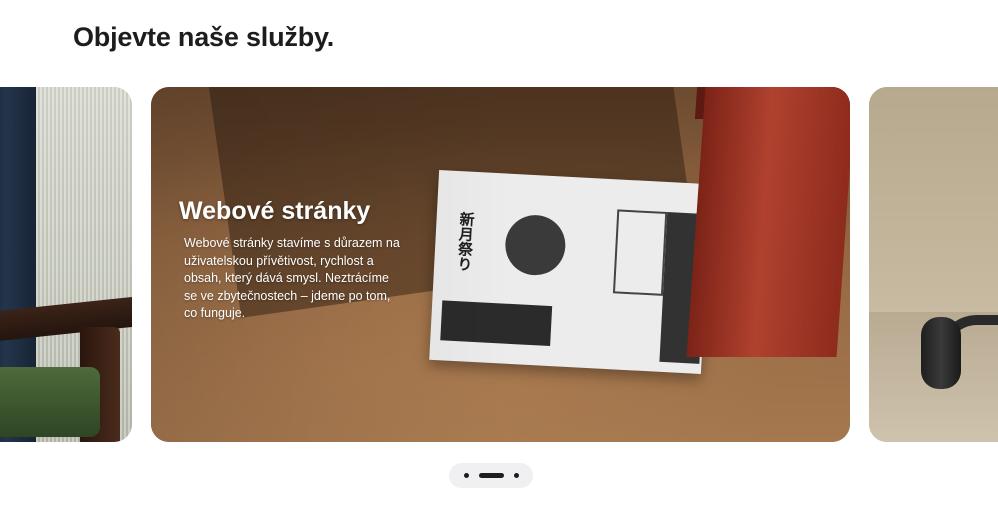  I want to click on carousel-card-next, so click(933, 264).